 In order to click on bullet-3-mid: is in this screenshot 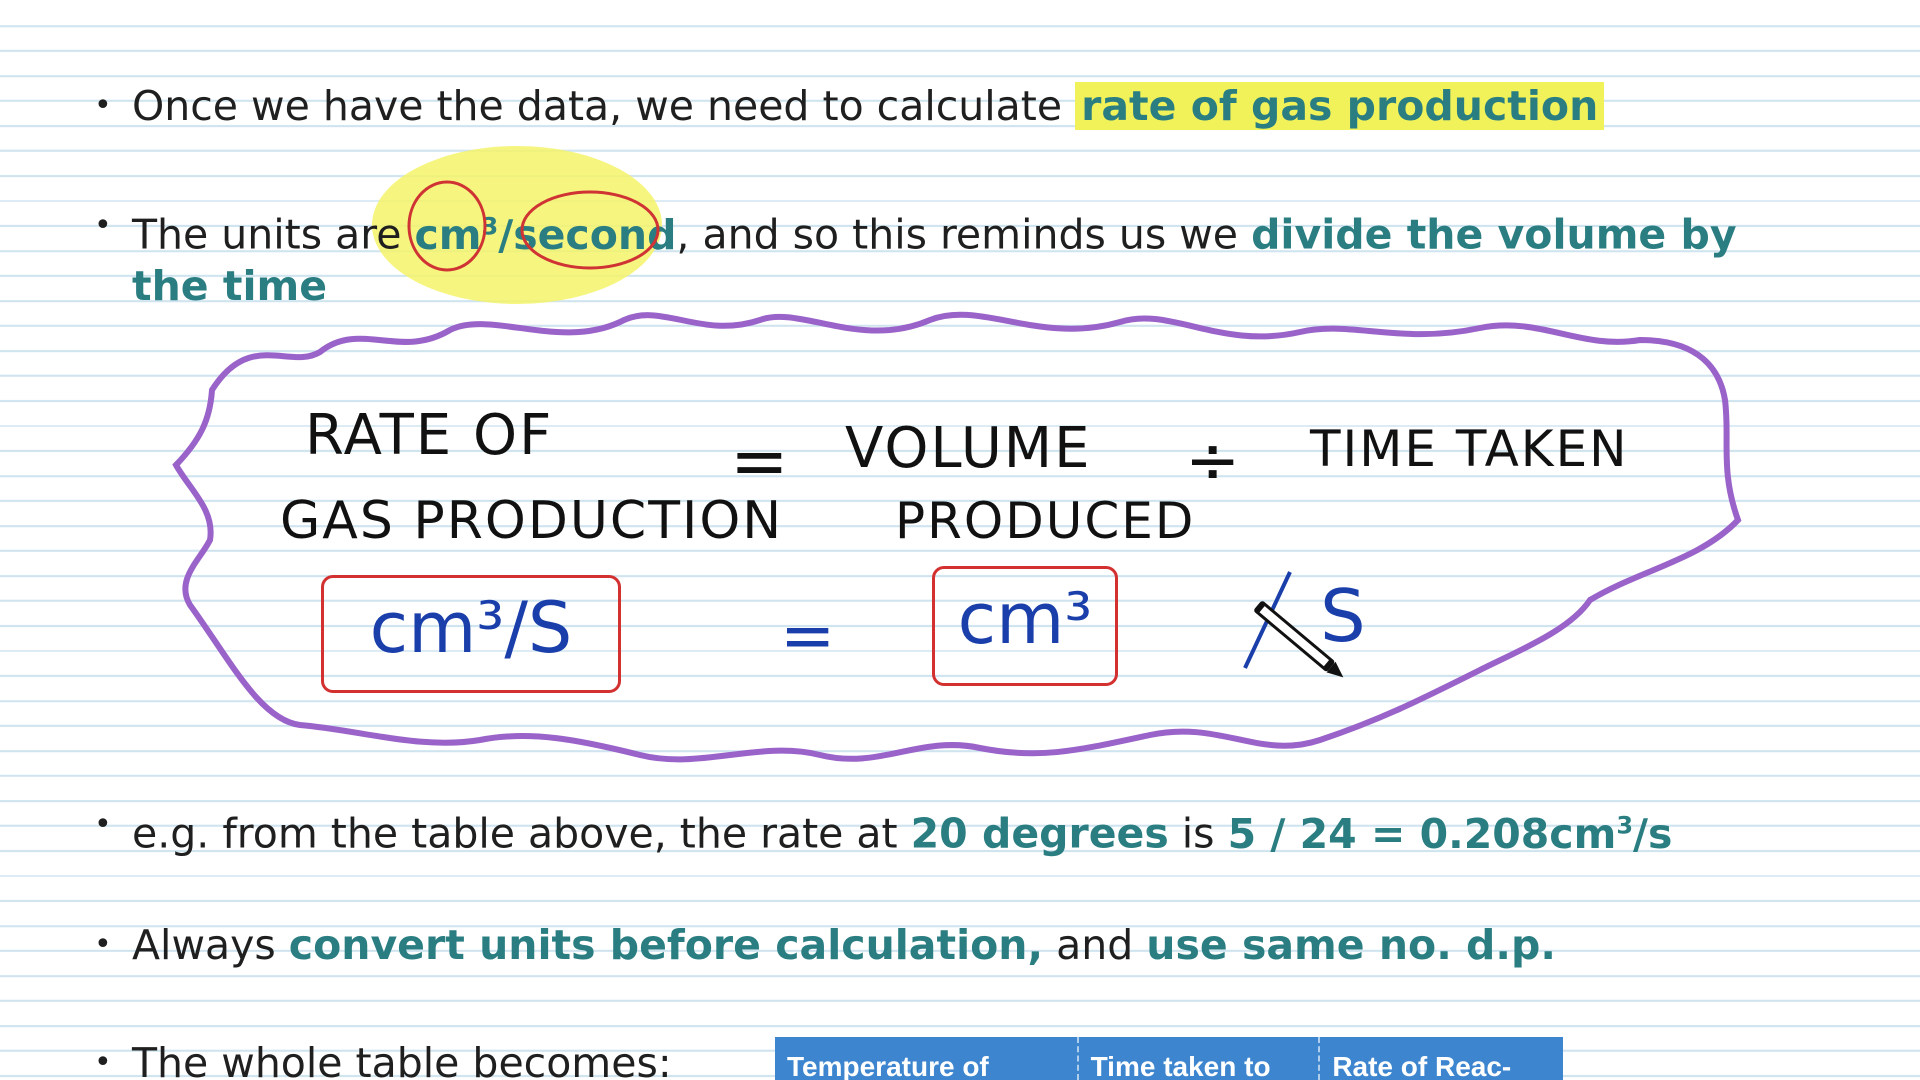, I will do `click(1198, 833)`.